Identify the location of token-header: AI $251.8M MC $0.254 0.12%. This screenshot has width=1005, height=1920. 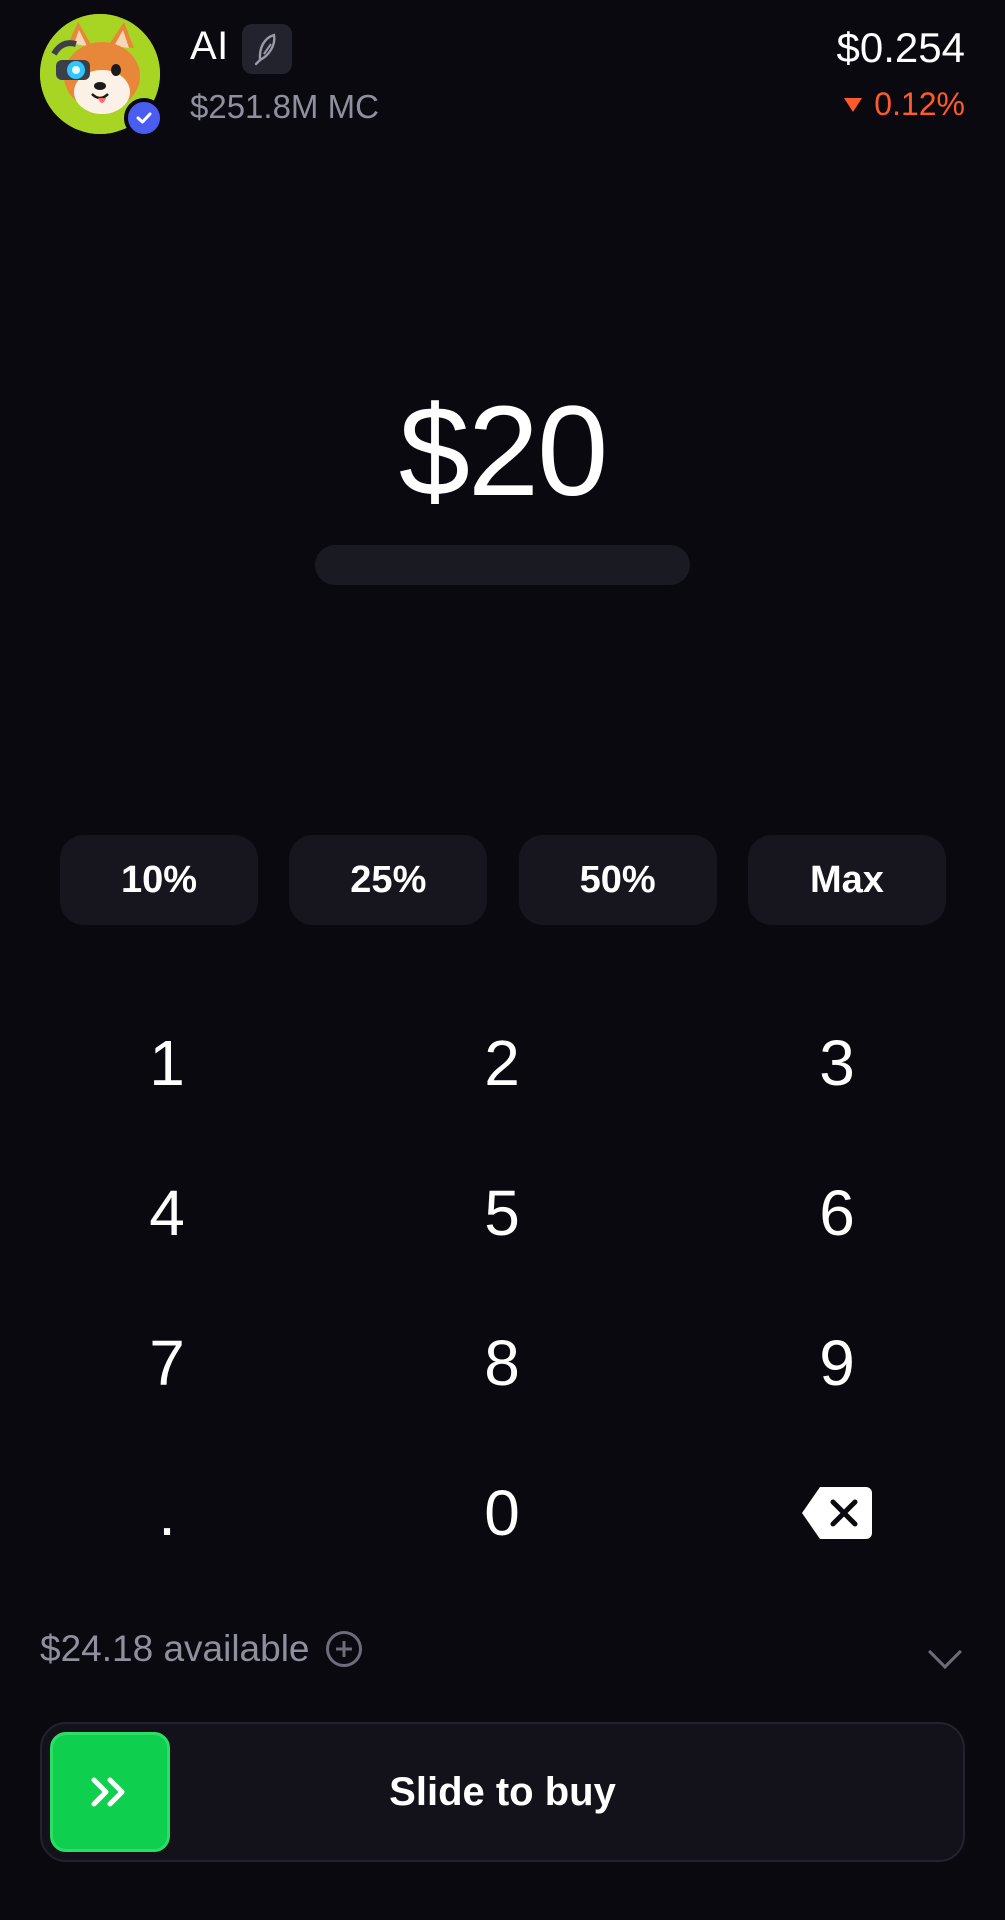
(502, 76).